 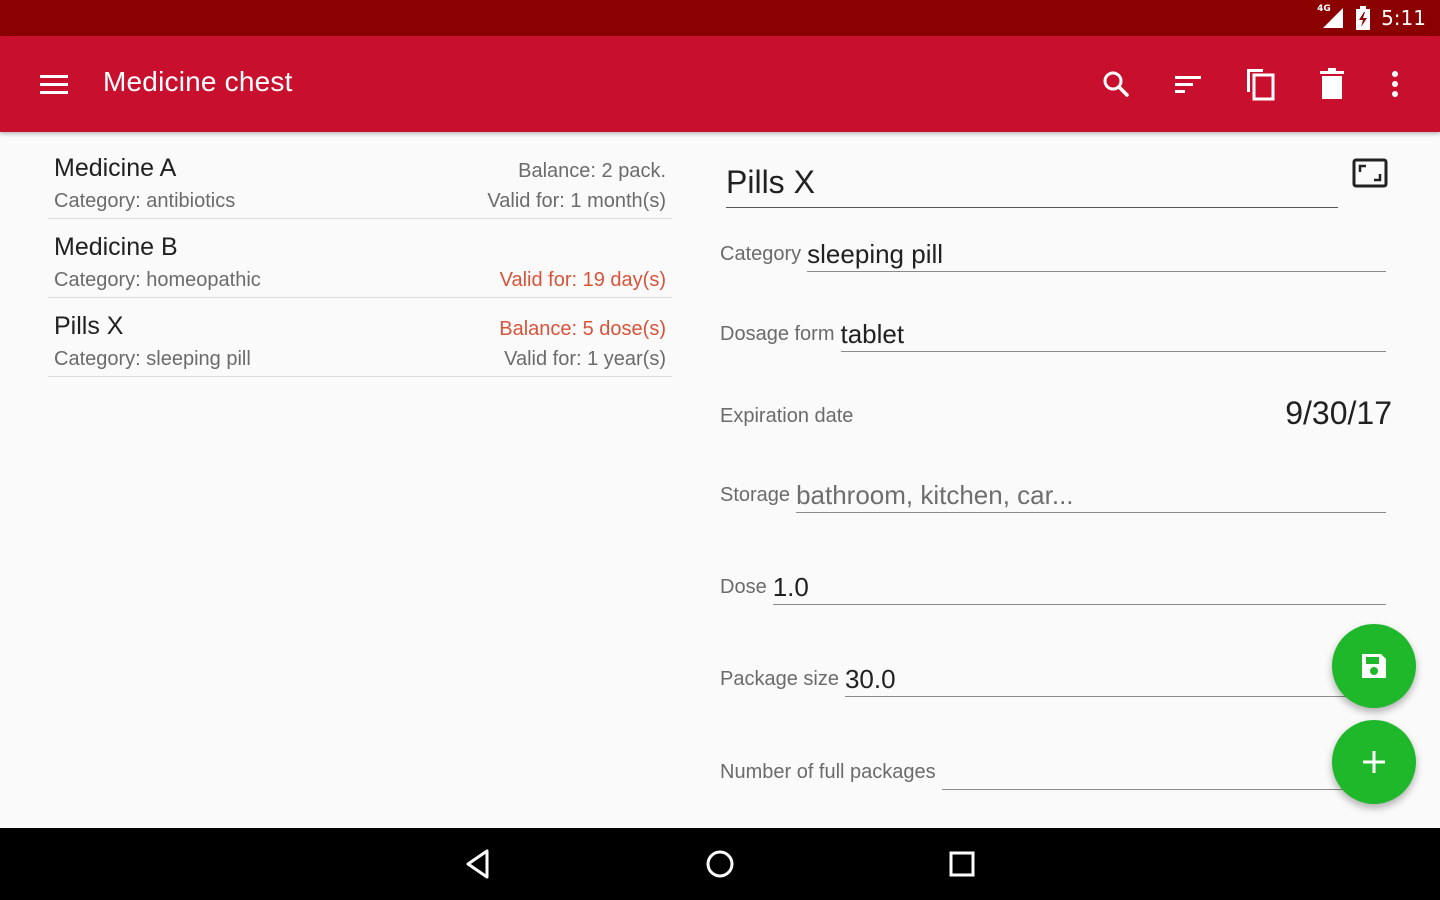 I want to click on package-size-label: Package size, so click(x=779, y=679).